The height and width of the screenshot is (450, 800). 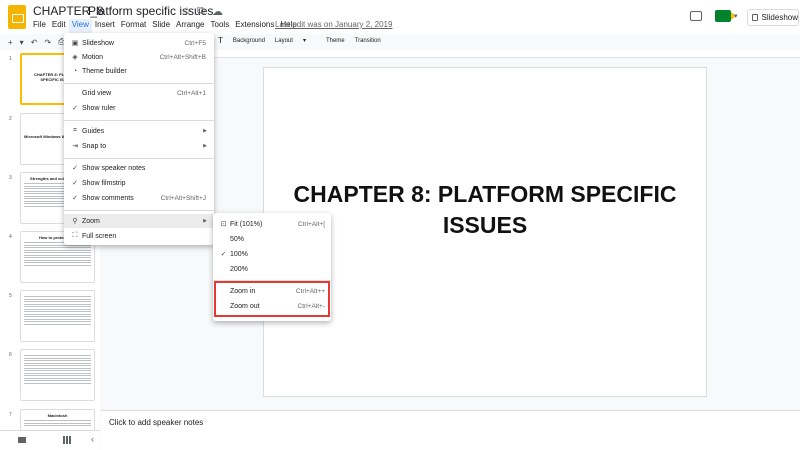 What do you see at coordinates (59, 26) in the screenshot?
I see `menu-edit: Edit` at bounding box center [59, 26].